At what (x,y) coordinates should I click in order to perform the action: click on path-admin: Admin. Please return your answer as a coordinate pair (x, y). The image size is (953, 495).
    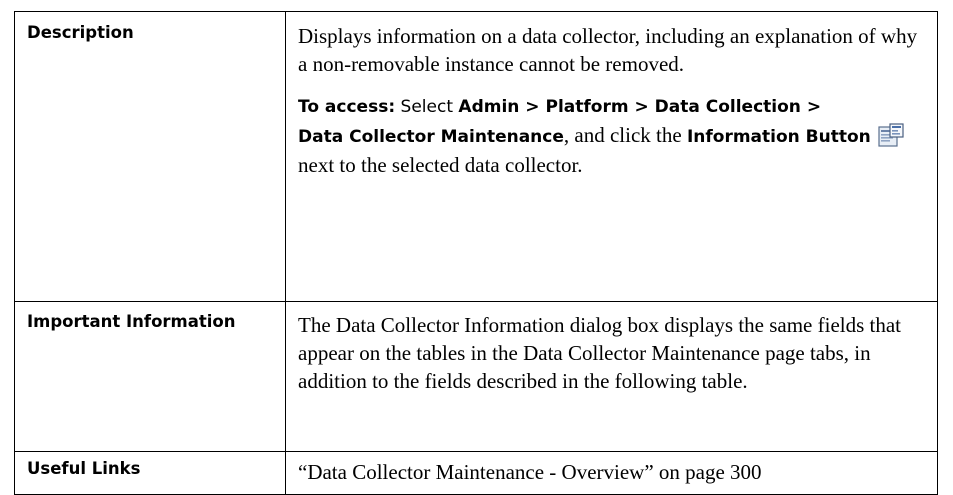
    Looking at the image, I should click on (489, 107).